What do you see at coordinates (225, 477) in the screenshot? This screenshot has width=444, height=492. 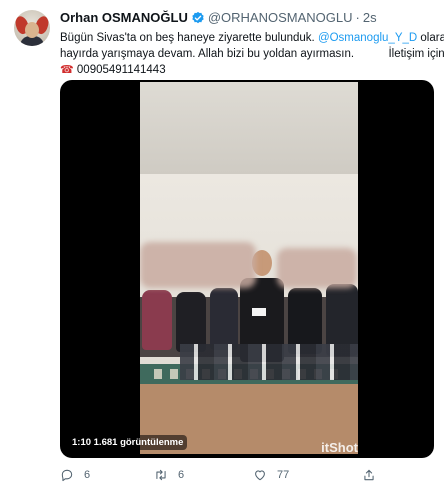 I see `tweet-actions: 6 6 77` at bounding box center [225, 477].